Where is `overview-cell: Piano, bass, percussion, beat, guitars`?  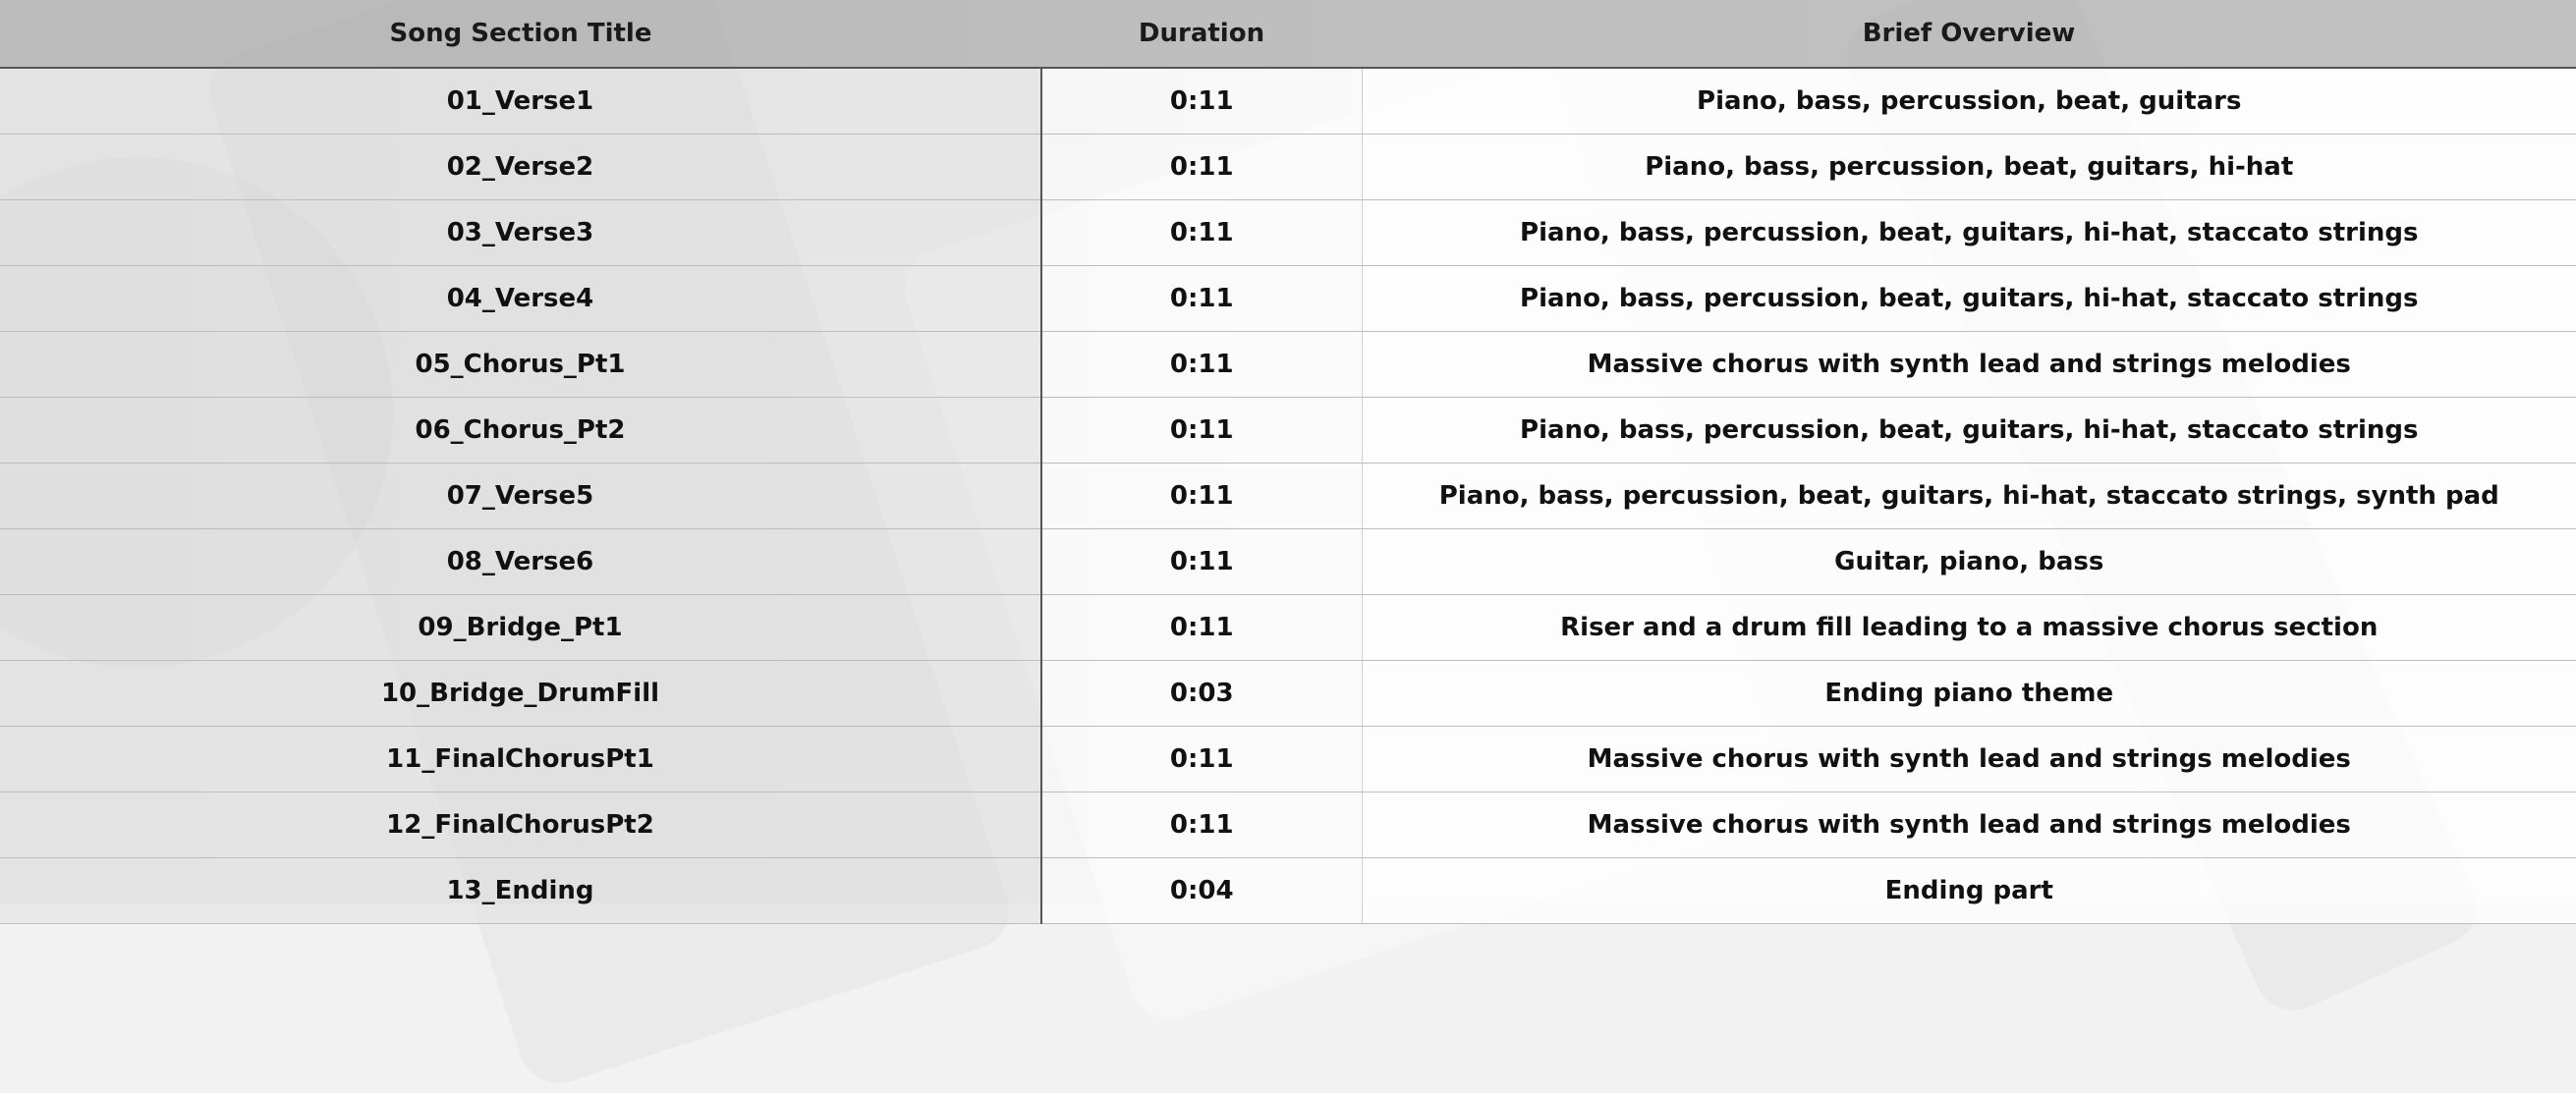
overview-cell: Piano, bass, percussion, beat, guitars is located at coordinates (1969, 101).